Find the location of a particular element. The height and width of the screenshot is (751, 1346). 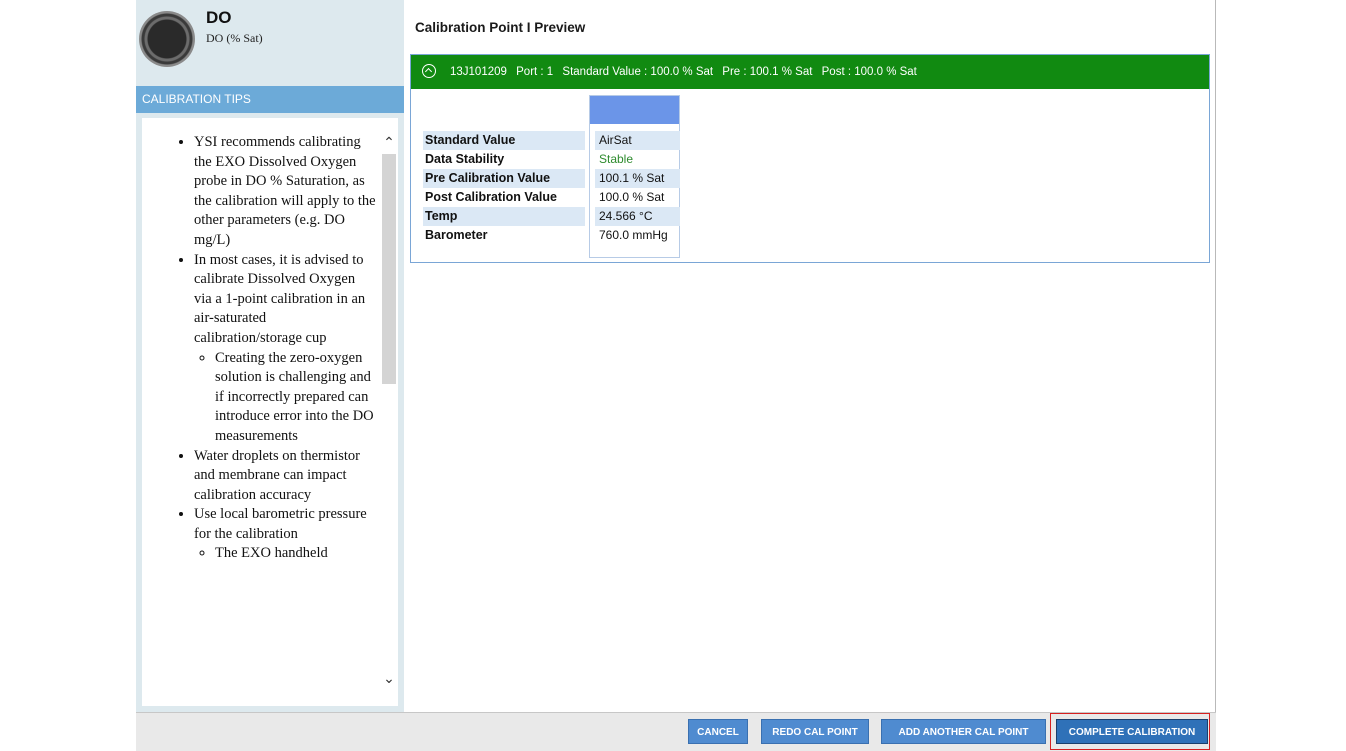

scroll-up-arrow-icon: ⌃ is located at coordinates (389, 142).